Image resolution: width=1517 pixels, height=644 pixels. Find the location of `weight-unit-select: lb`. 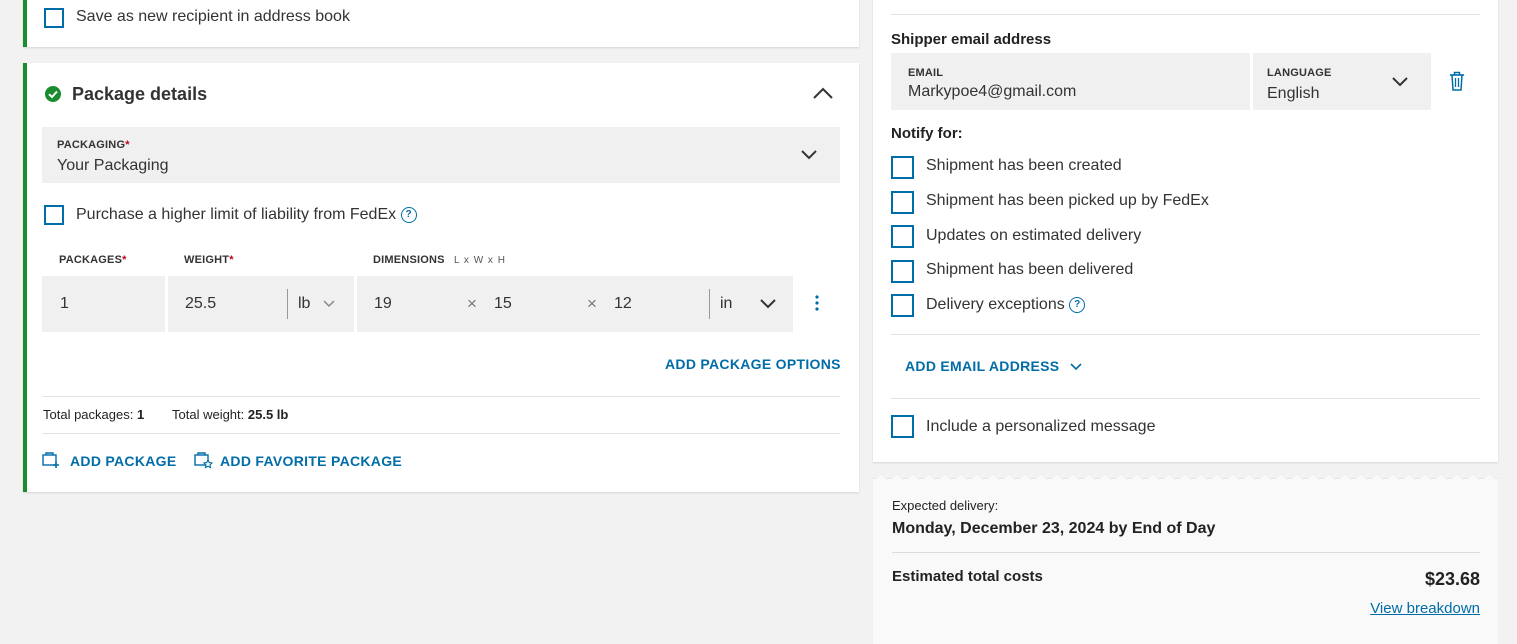

weight-unit-select: lb is located at coordinates (304, 304).